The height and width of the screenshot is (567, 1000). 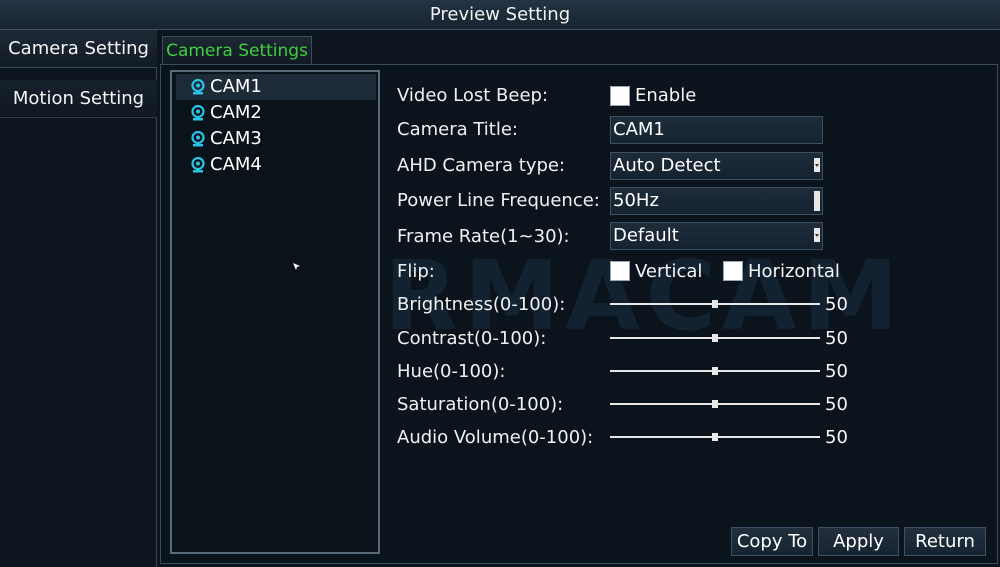 What do you see at coordinates (236, 164) in the screenshot?
I see `camera-name: CAM4` at bounding box center [236, 164].